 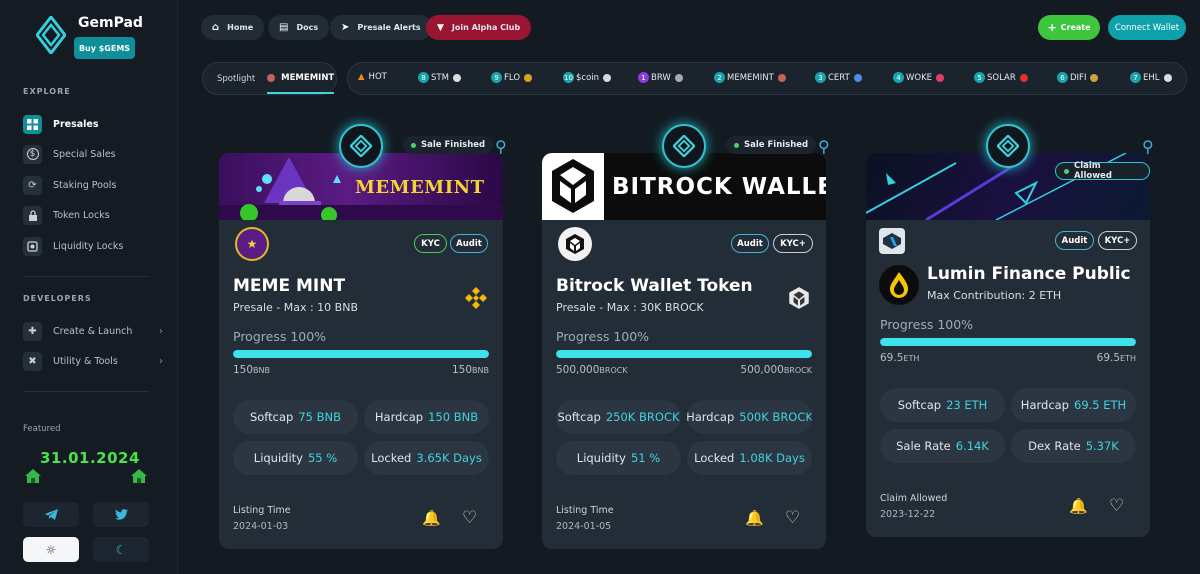 I want to click on create-button: + Create, so click(x=1069, y=27).